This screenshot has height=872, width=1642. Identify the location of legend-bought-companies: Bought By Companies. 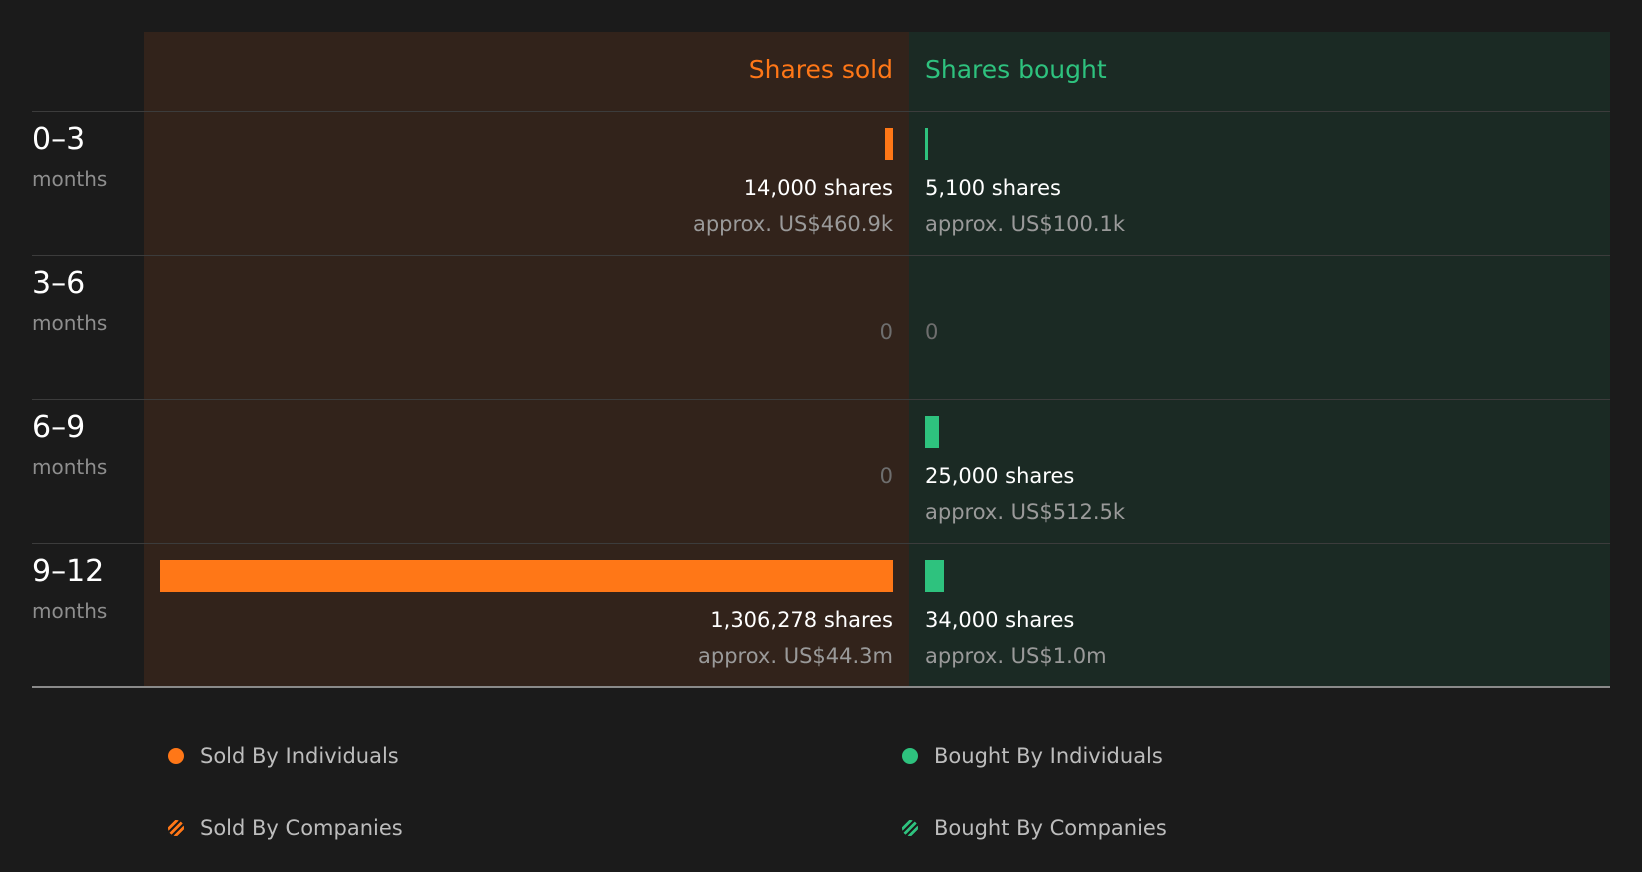
(1034, 828).